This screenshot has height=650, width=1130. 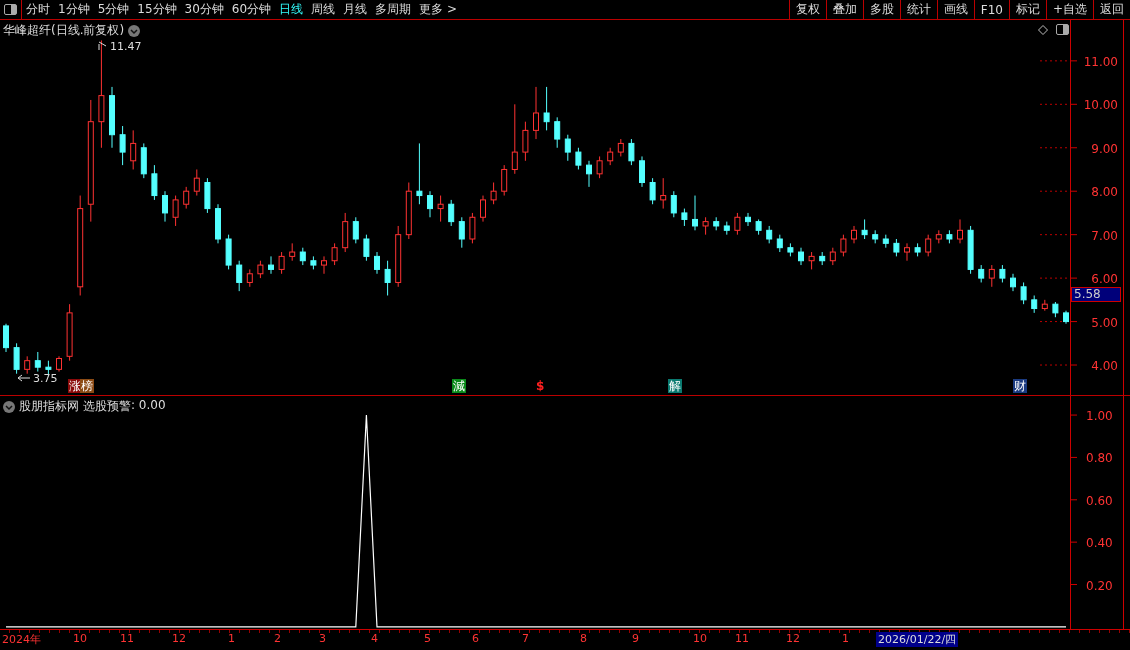 I want to click on indicator-name: 股朋指标网, so click(x=49, y=406).